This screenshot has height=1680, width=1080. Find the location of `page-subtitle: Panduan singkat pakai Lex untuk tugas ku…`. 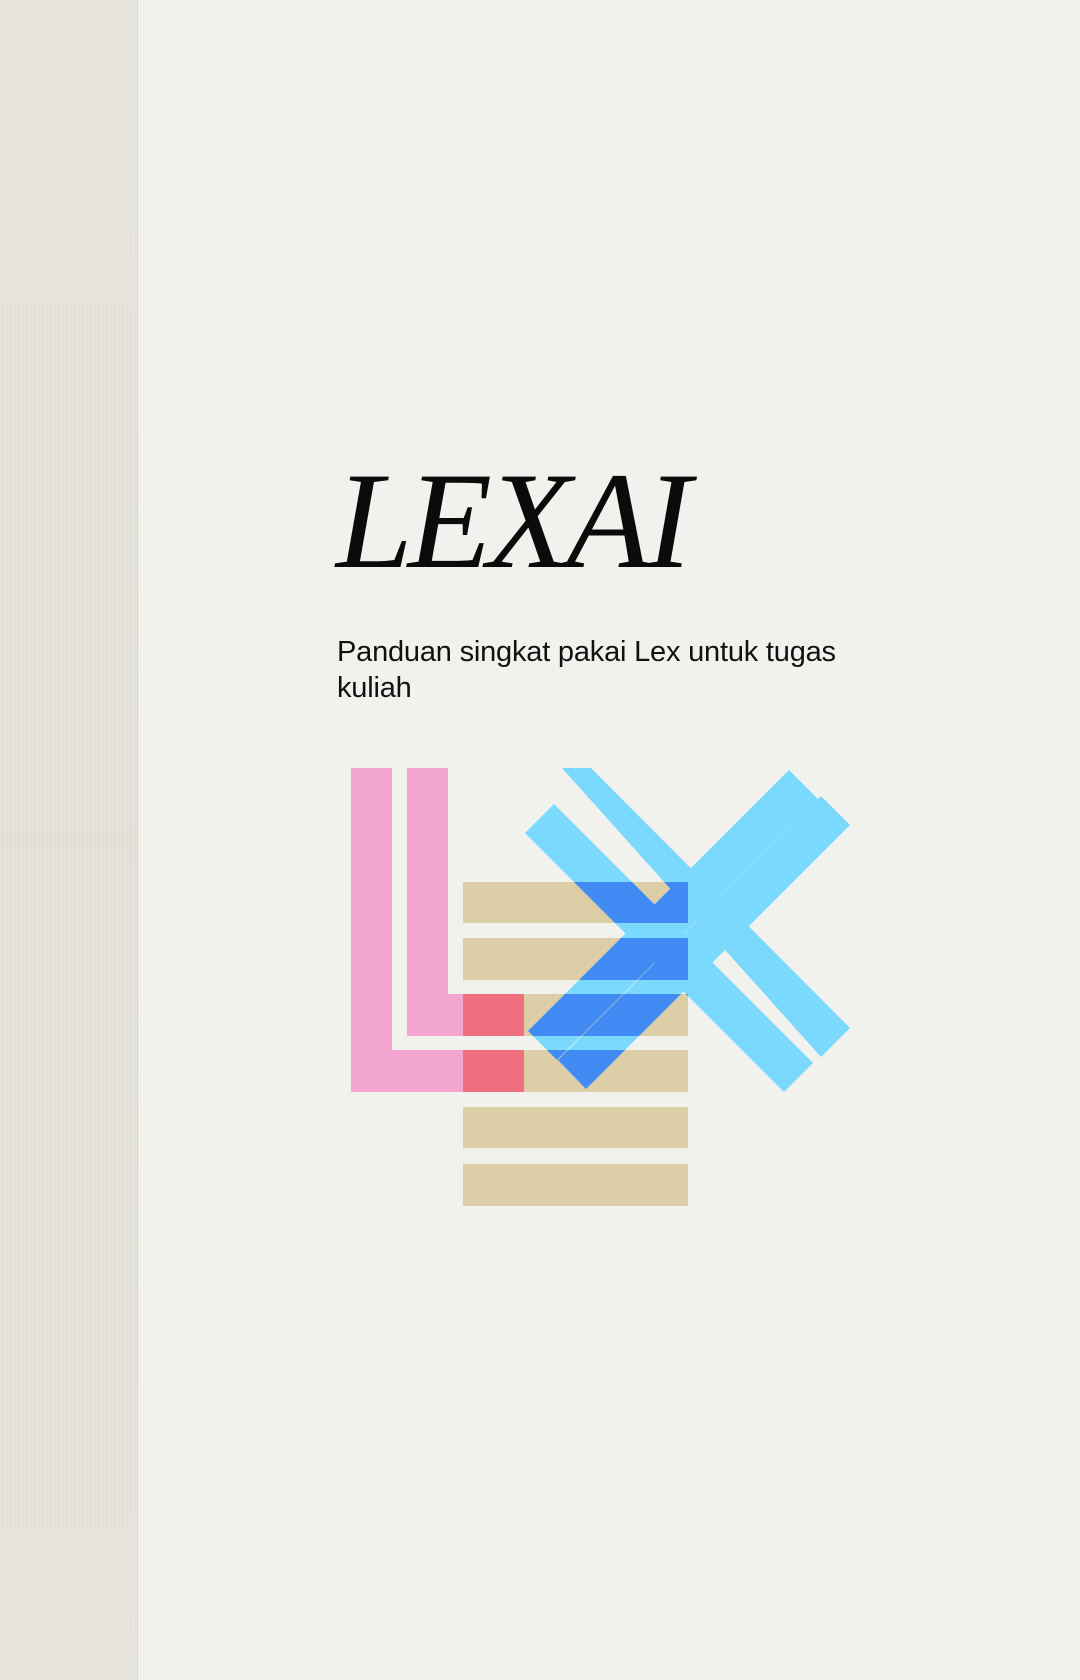

page-subtitle: Panduan singkat pakai Lex untuk tugas ku… is located at coordinates (586, 670).